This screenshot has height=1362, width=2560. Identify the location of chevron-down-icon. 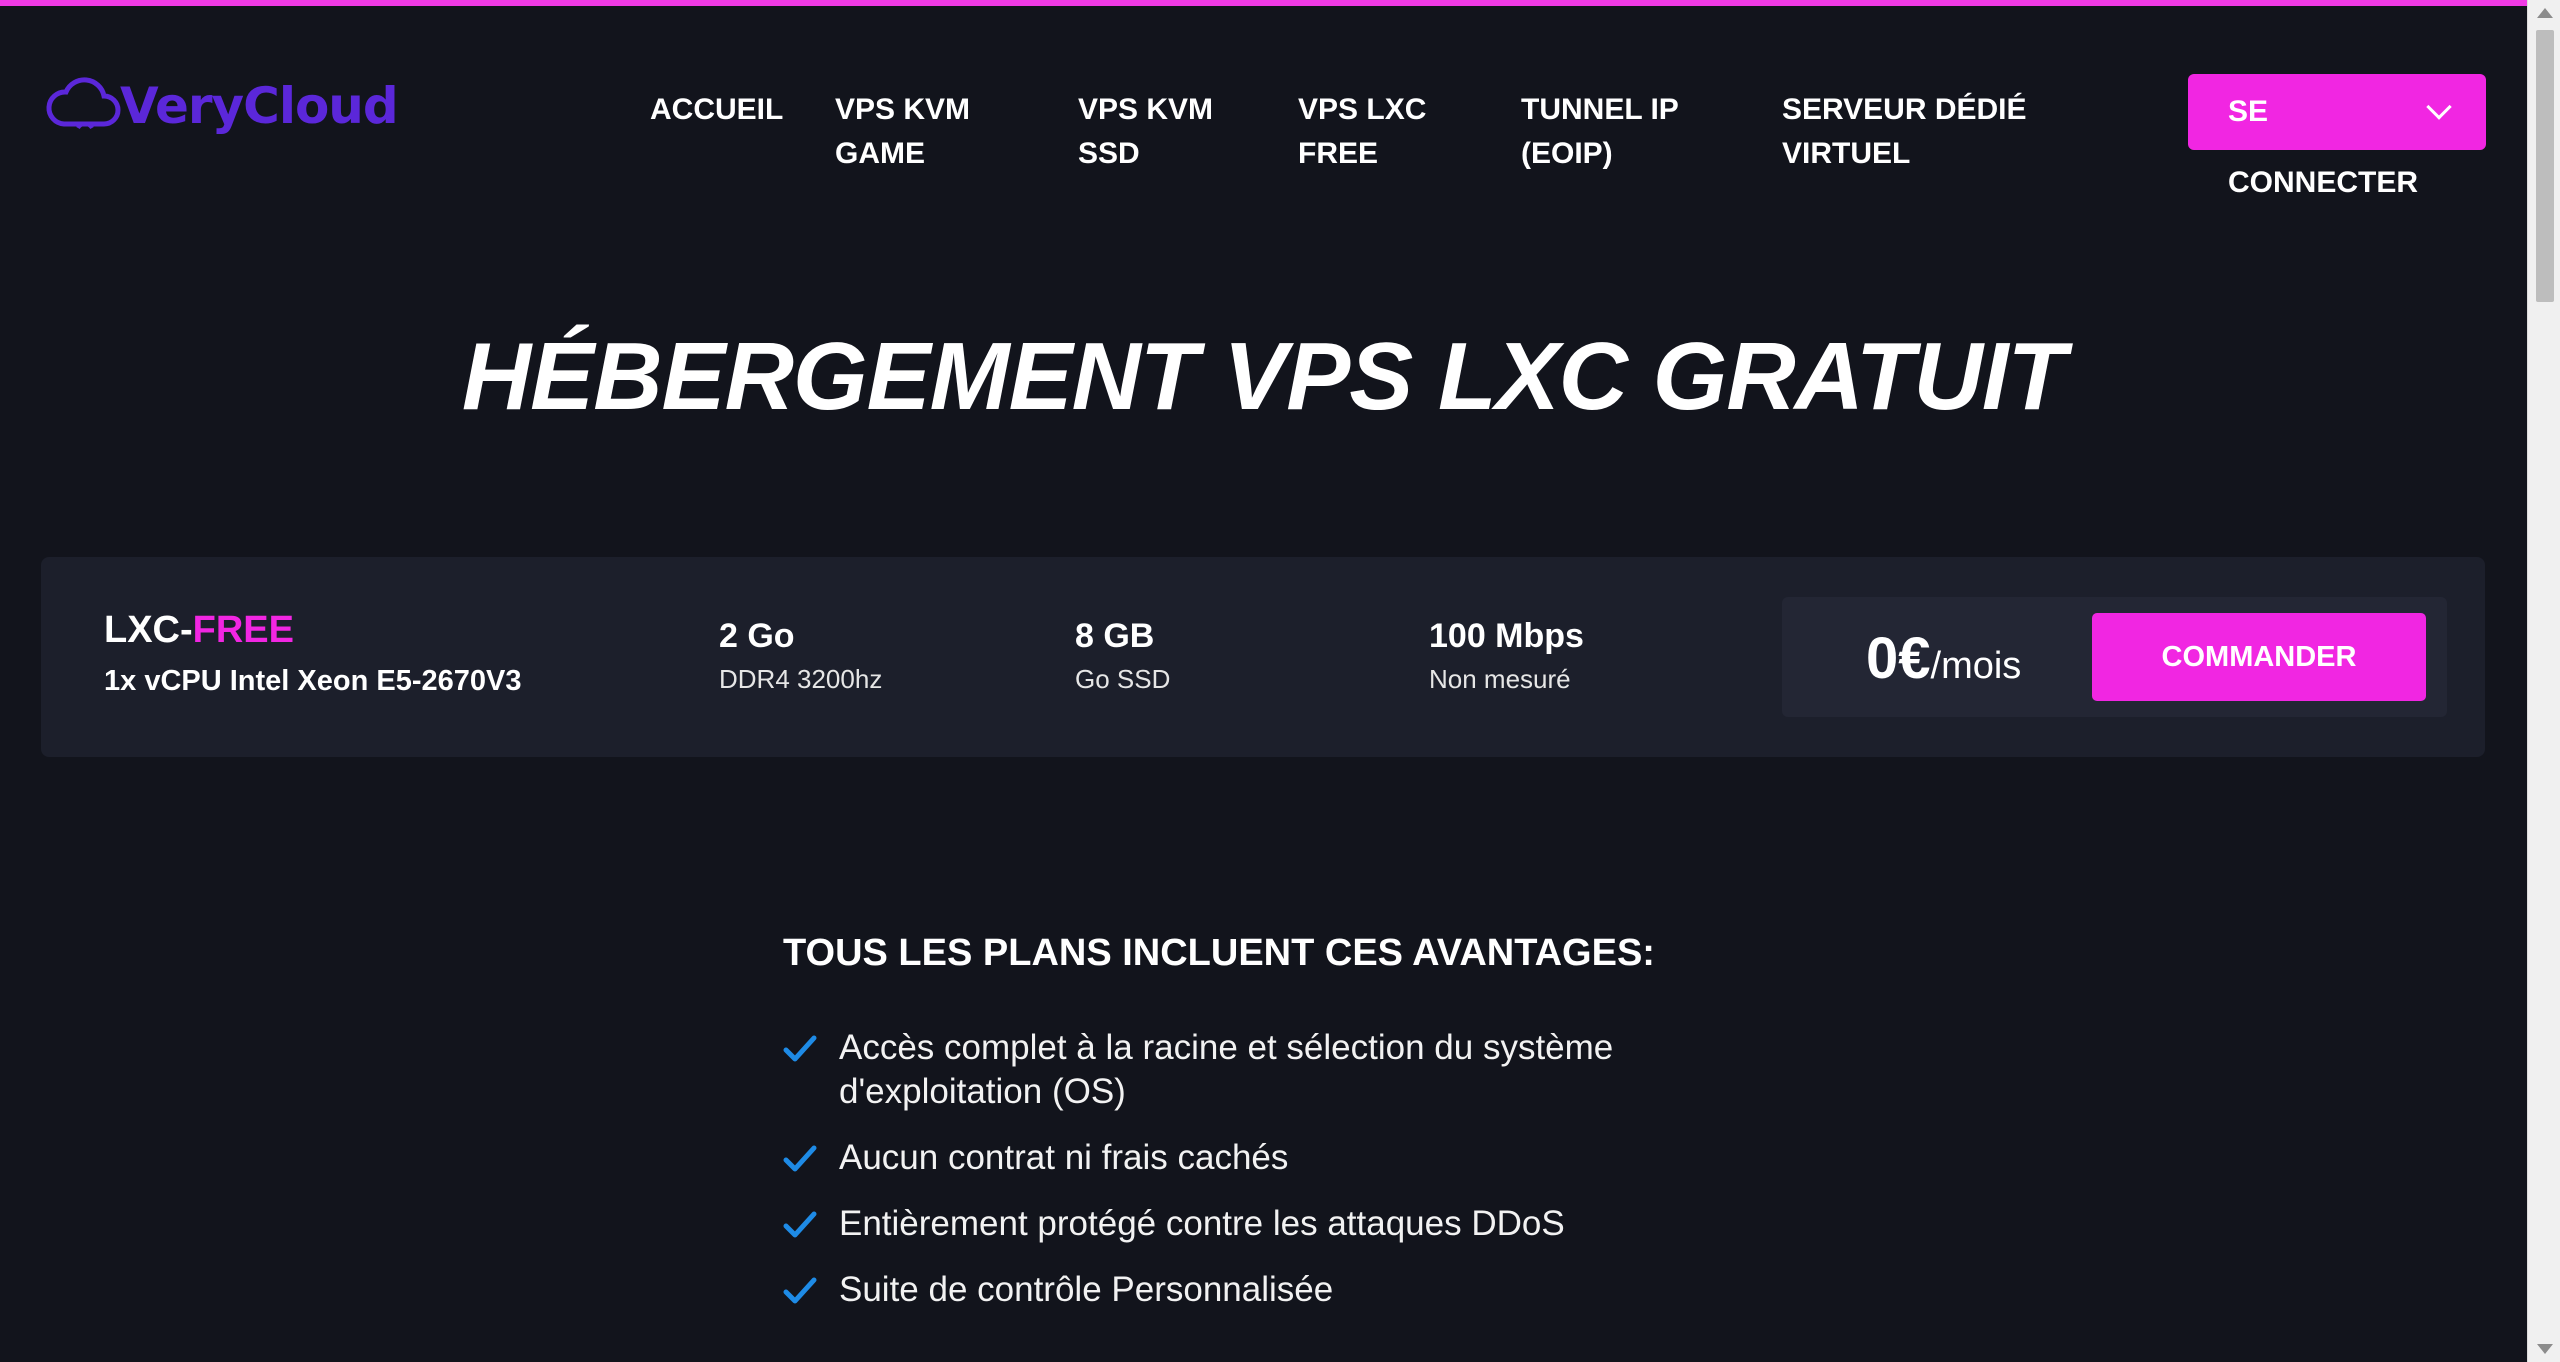
(2439, 107).